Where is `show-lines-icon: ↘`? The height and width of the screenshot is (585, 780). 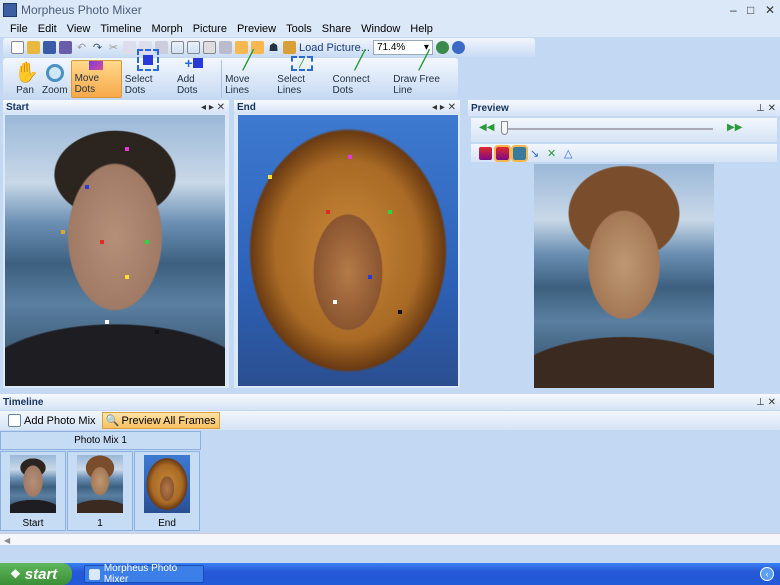 show-lines-icon: ↘ is located at coordinates (536, 153).